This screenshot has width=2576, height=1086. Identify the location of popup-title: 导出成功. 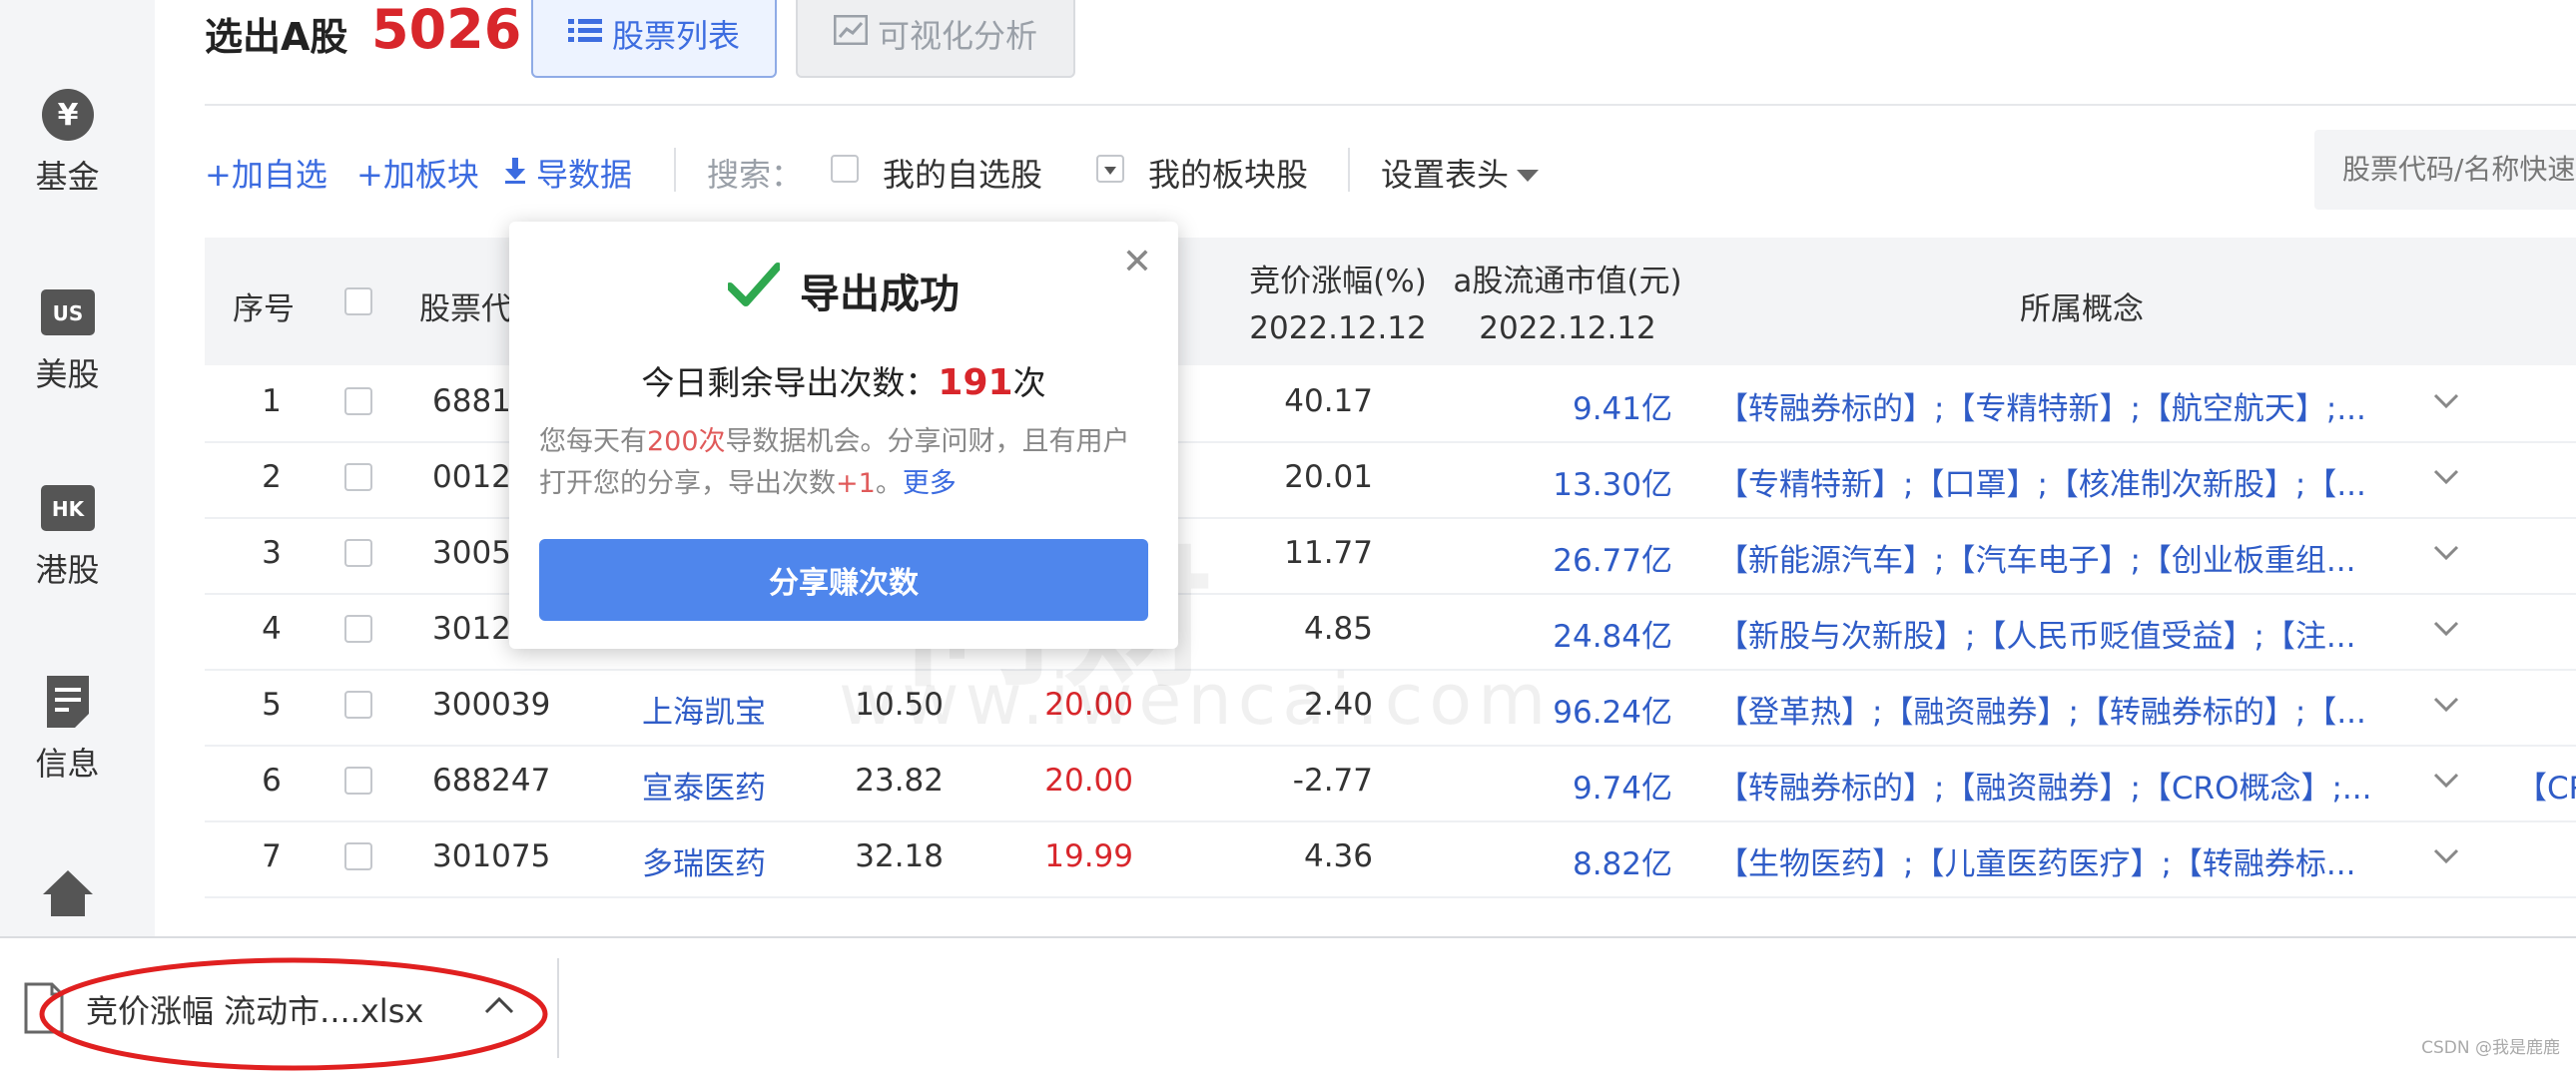
(843, 291).